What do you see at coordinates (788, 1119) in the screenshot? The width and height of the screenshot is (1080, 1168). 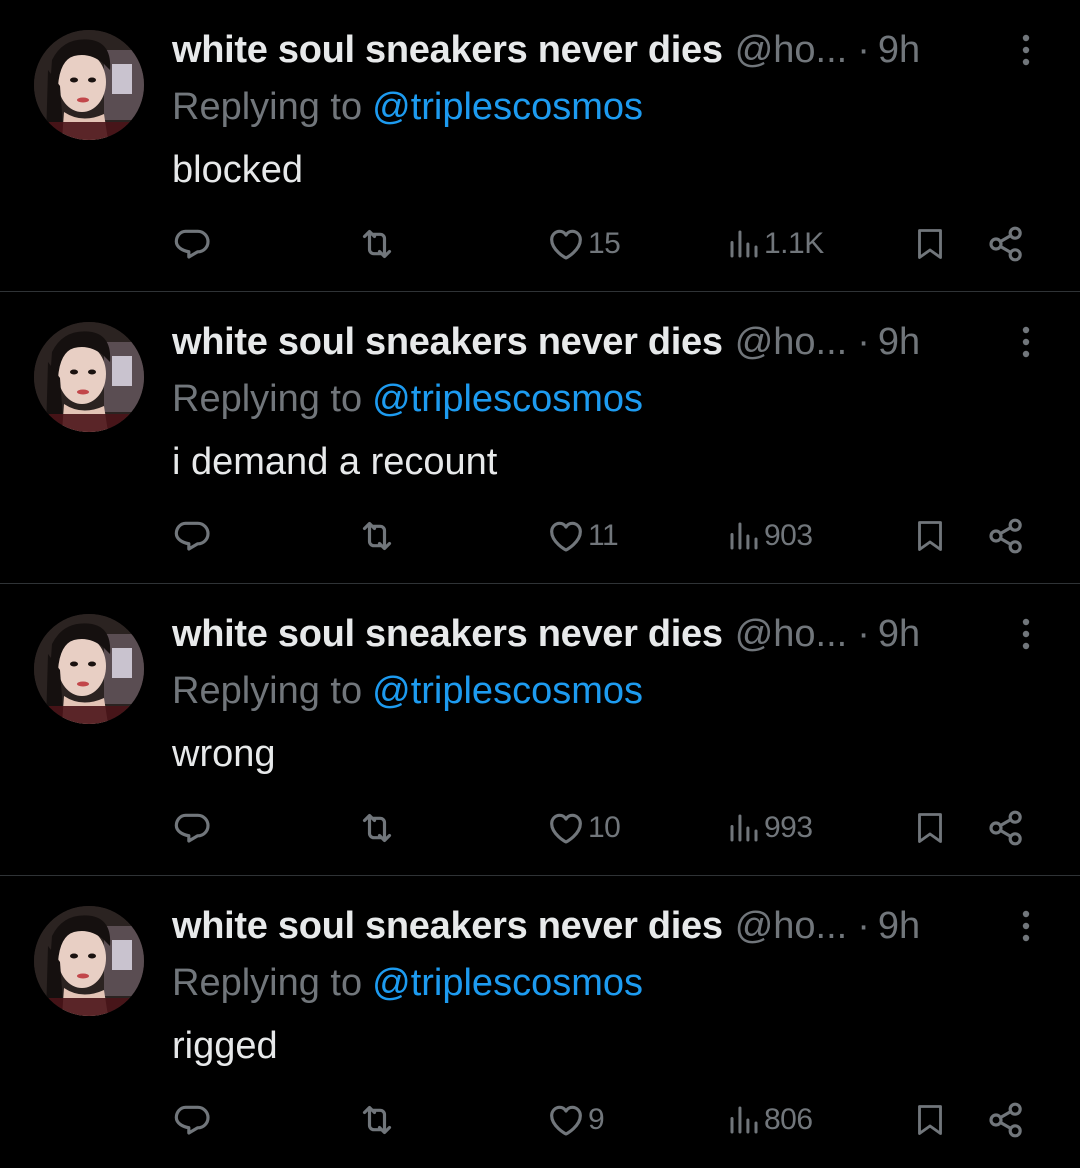 I see `view-count: 806` at bounding box center [788, 1119].